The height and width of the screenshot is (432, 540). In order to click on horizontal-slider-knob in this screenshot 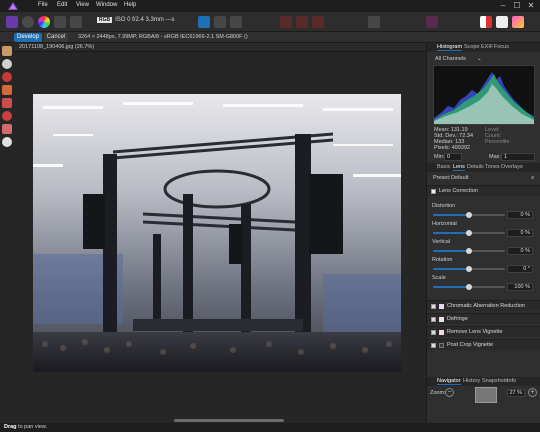, I will do `click(469, 233)`.